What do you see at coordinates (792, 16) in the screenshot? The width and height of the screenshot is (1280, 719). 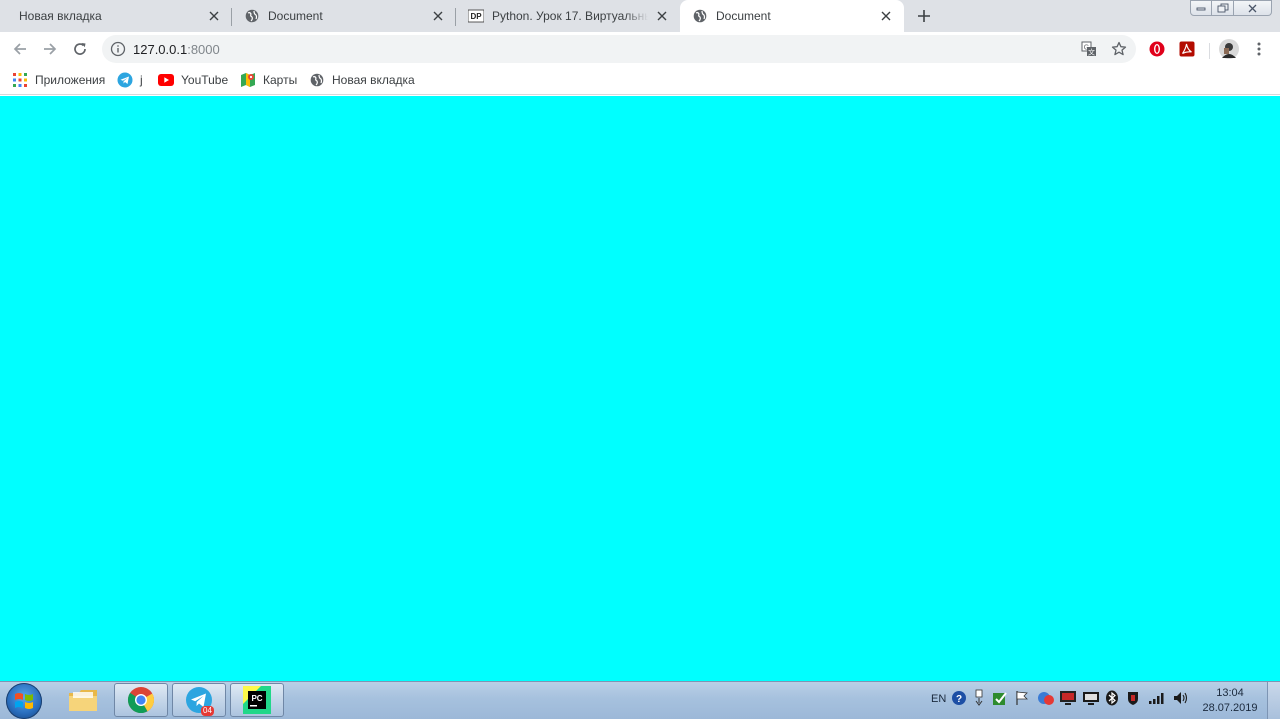 I see `tab-document-active: Document` at bounding box center [792, 16].